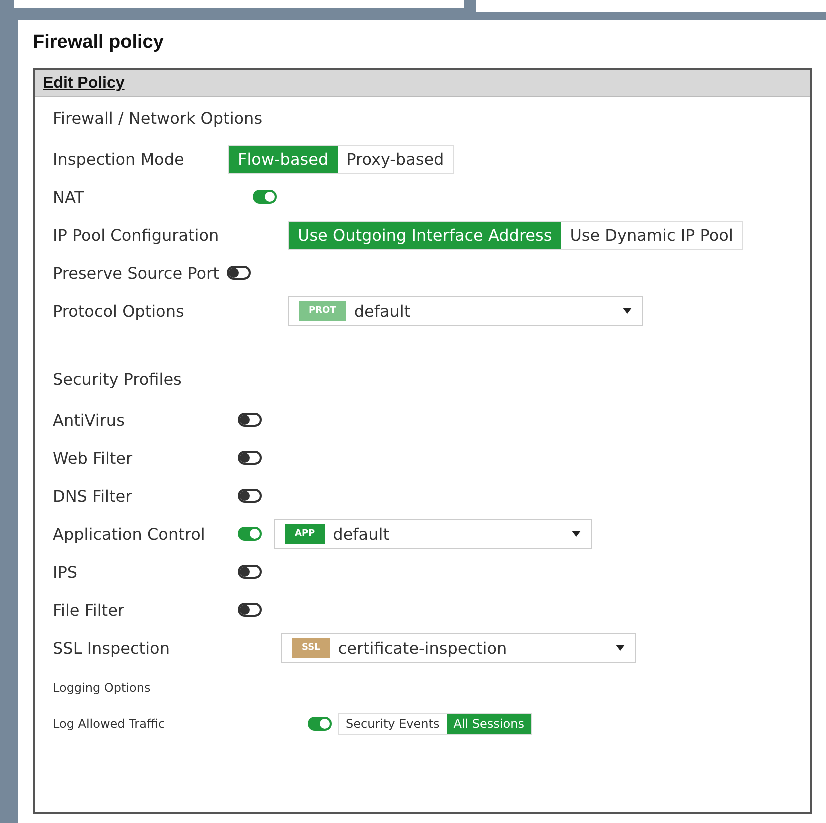  What do you see at coordinates (93, 496) in the screenshot?
I see `field-label: DNS Filter` at bounding box center [93, 496].